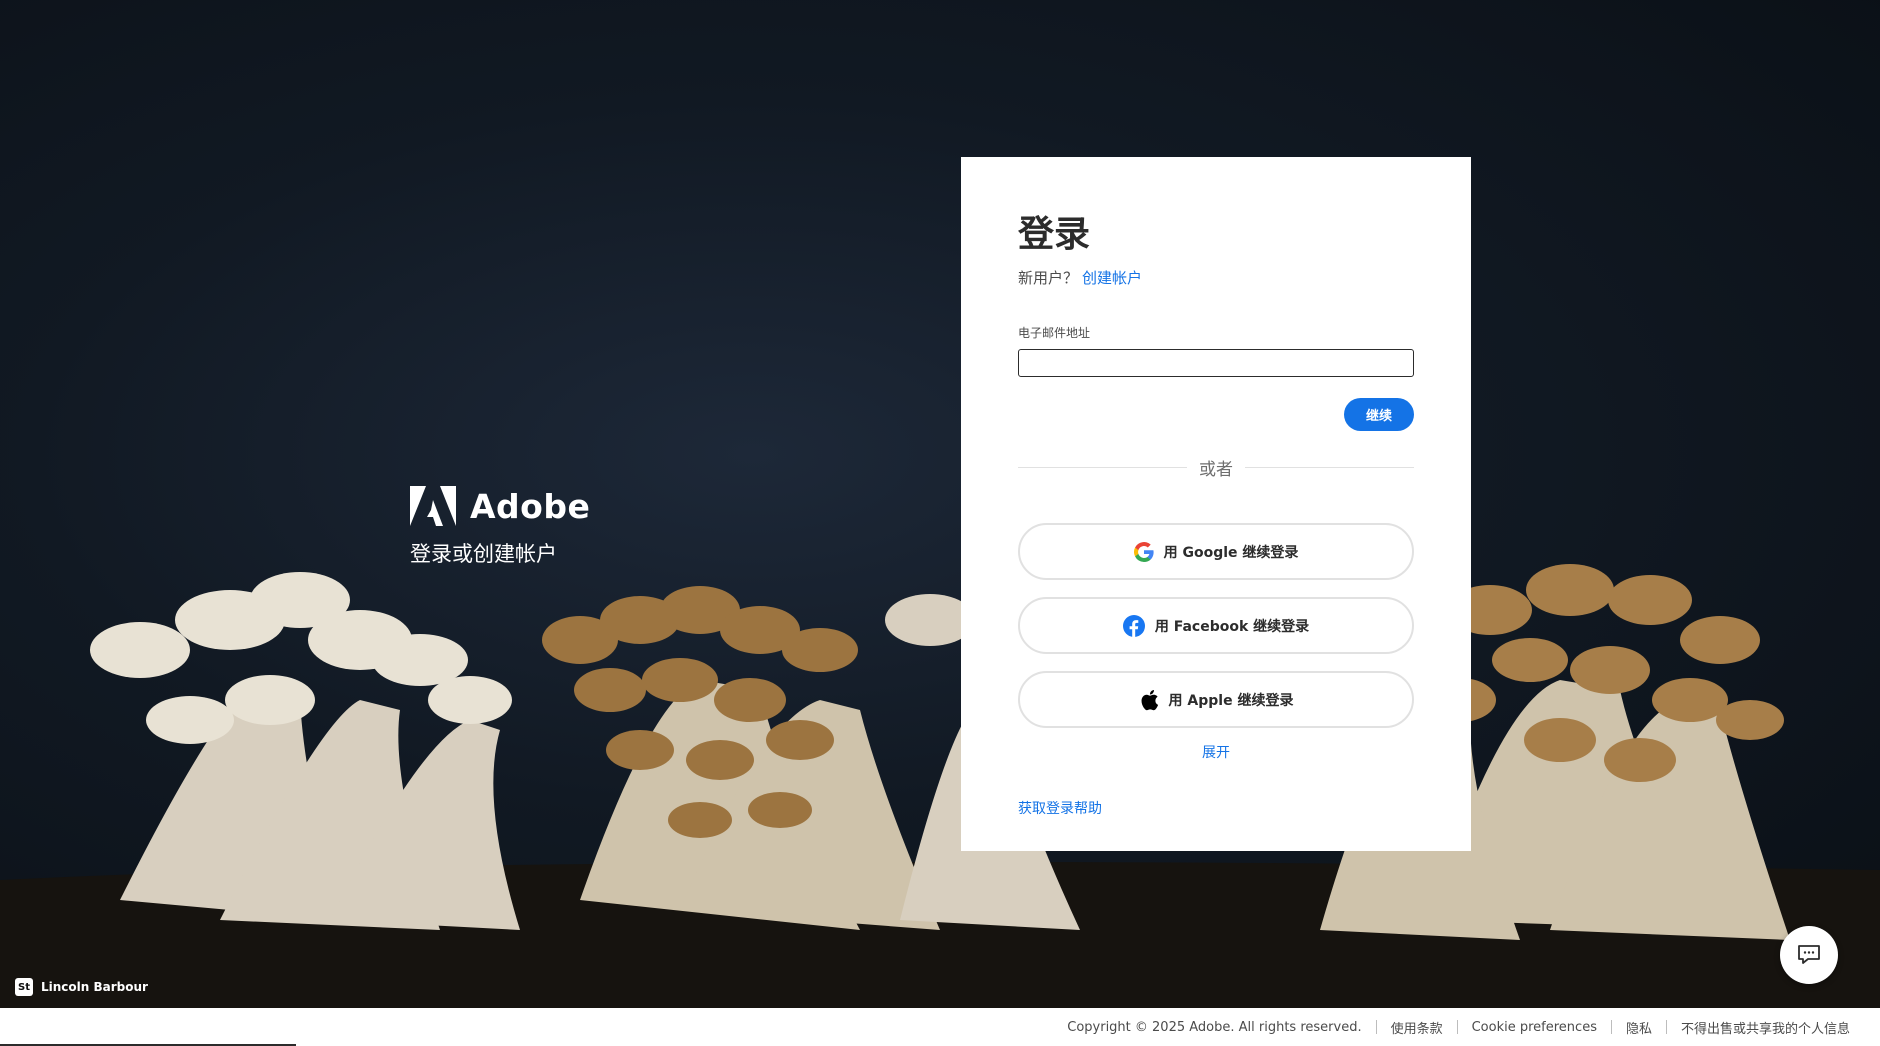 The image size is (1880, 1046). I want to click on new-user-prompt: 新用户？, so click(1048, 278).